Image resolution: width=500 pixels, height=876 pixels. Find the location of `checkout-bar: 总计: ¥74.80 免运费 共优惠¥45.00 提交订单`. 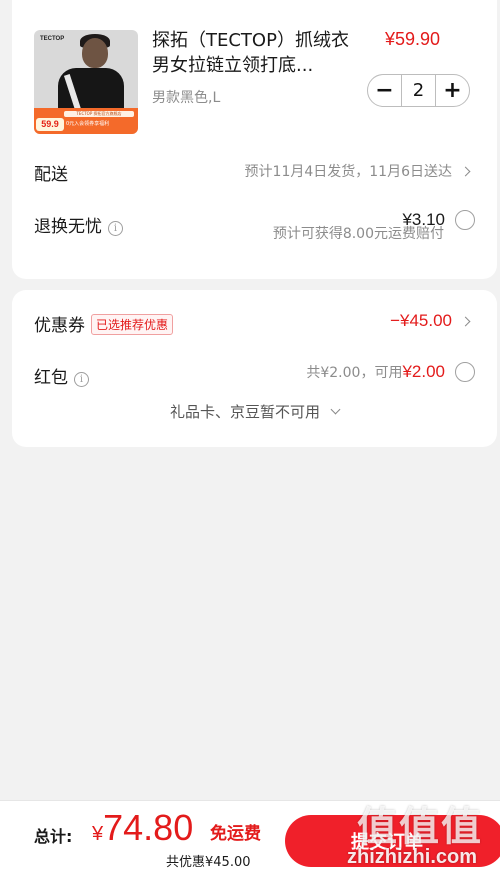

checkout-bar: 总计: ¥74.80 免运费 共优惠¥45.00 提交订单 is located at coordinates (250, 838).